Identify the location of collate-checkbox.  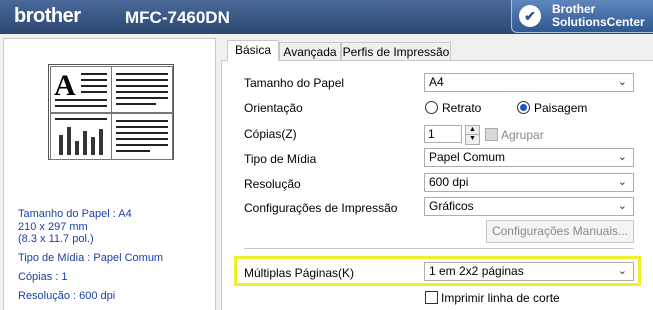
(491, 134).